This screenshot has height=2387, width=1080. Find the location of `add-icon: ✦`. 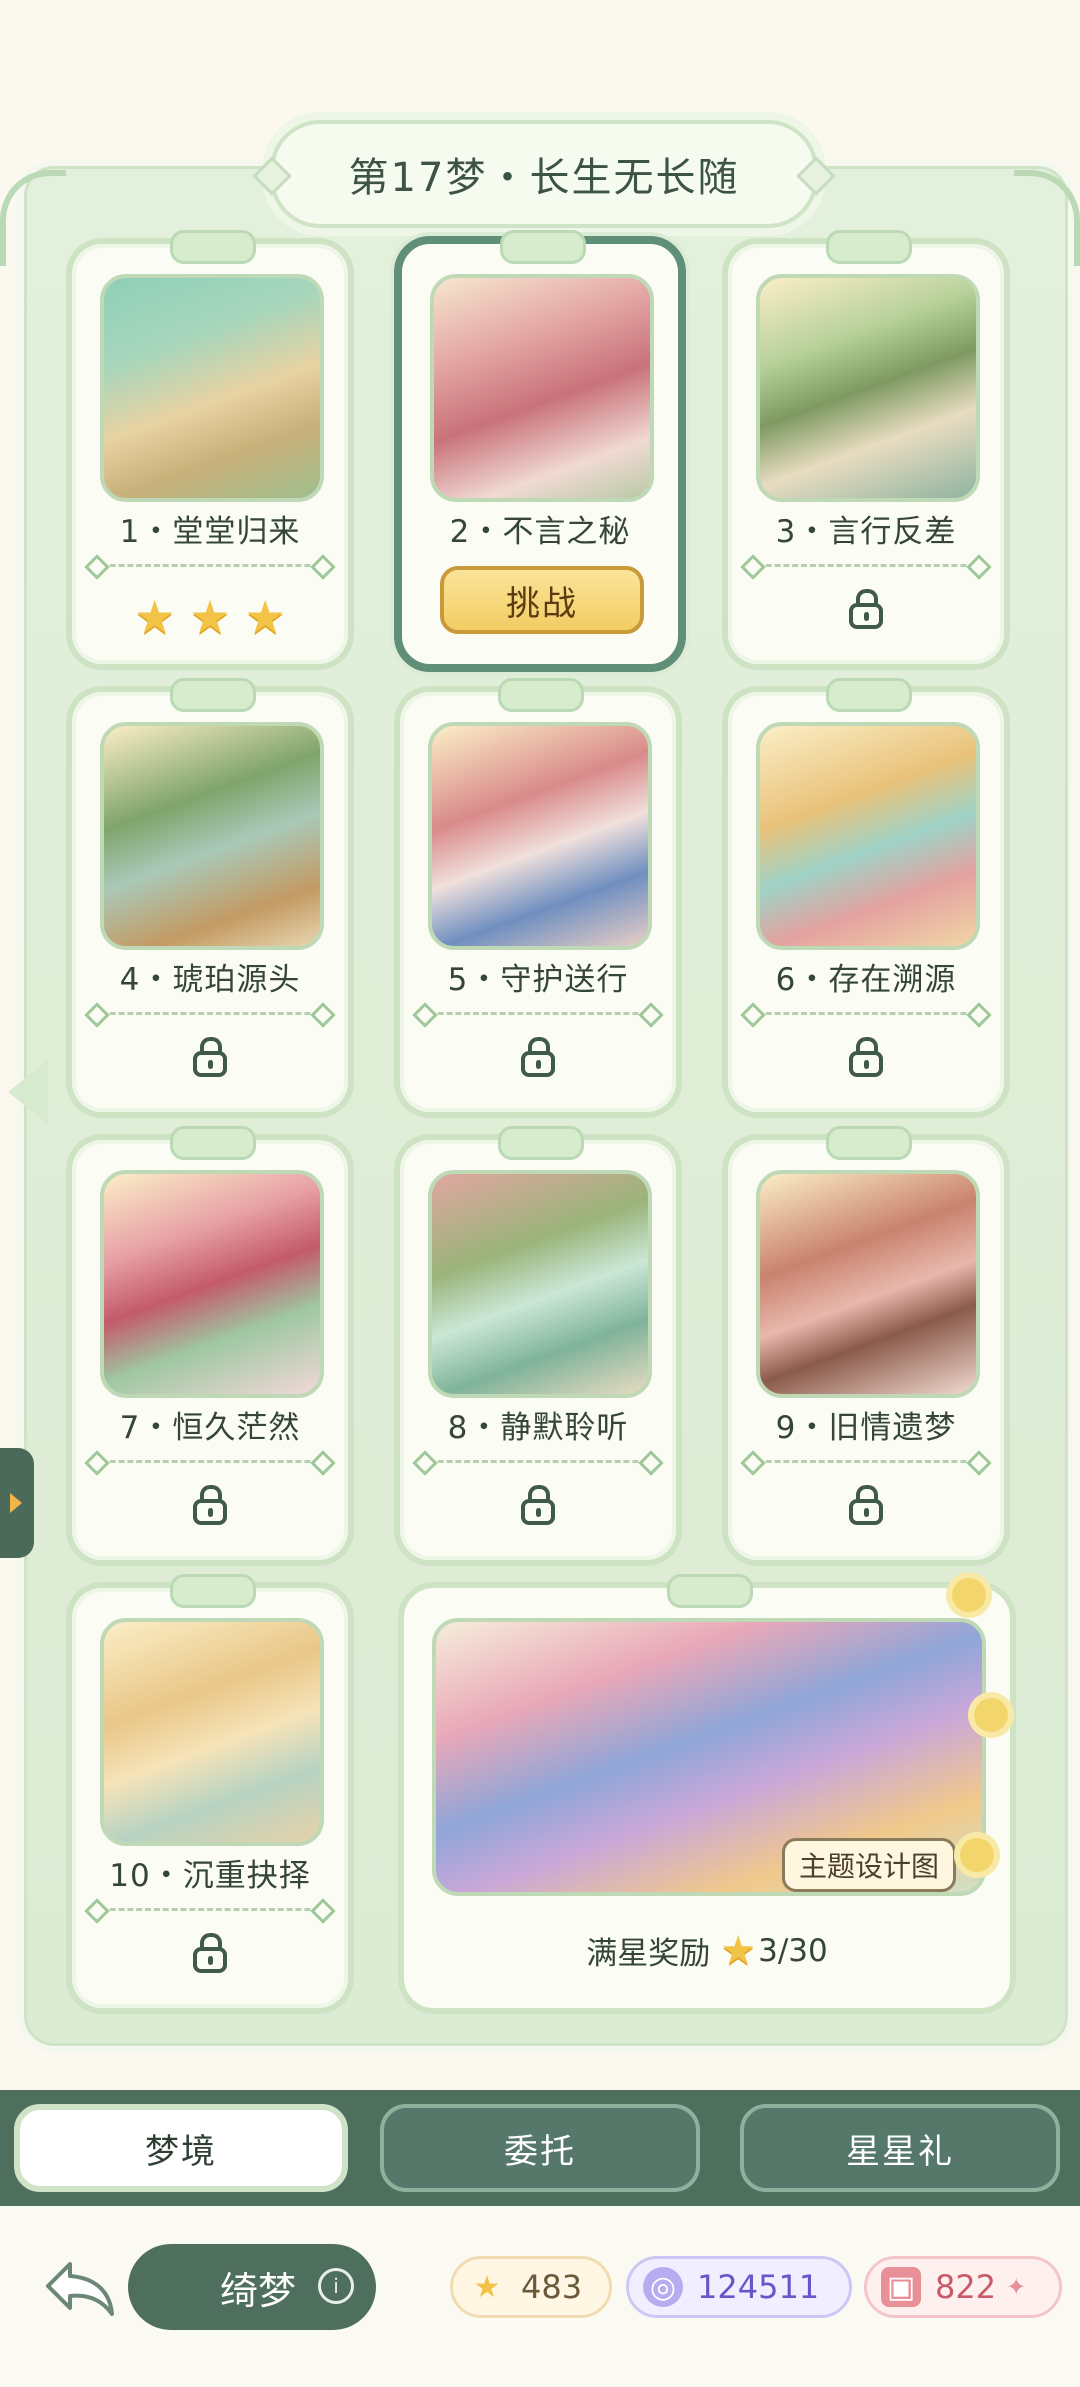

add-icon: ✦ is located at coordinates (1016, 2287).